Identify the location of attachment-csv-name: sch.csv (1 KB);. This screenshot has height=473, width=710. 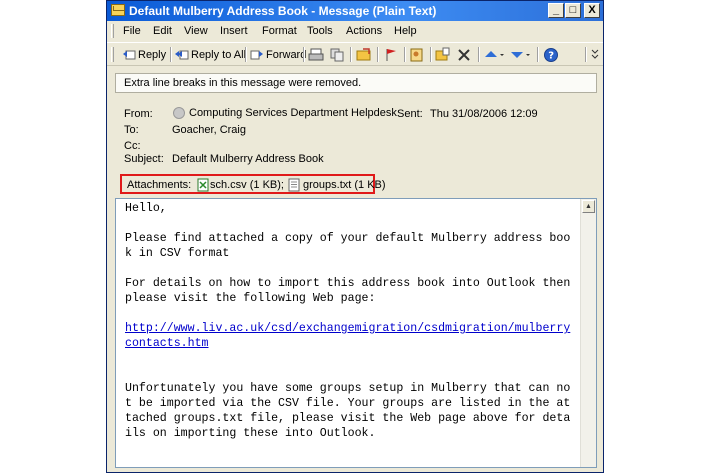
(247, 185).